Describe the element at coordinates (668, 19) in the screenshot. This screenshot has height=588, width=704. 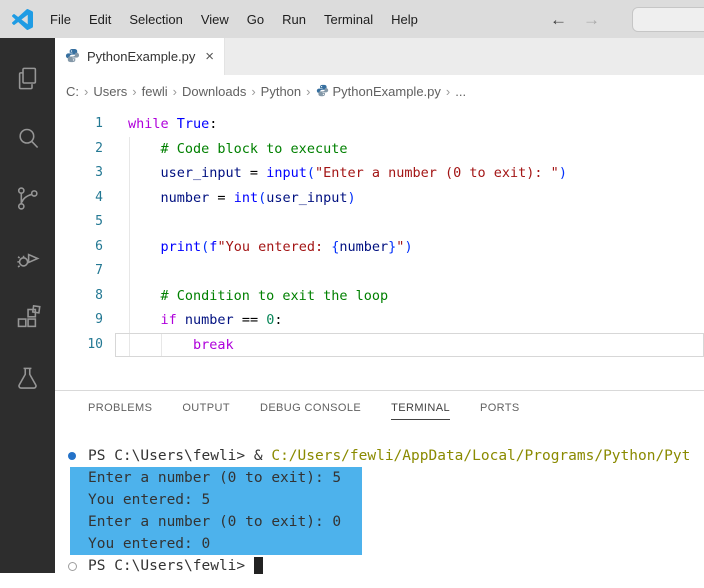
I see `command-search-box` at that location.